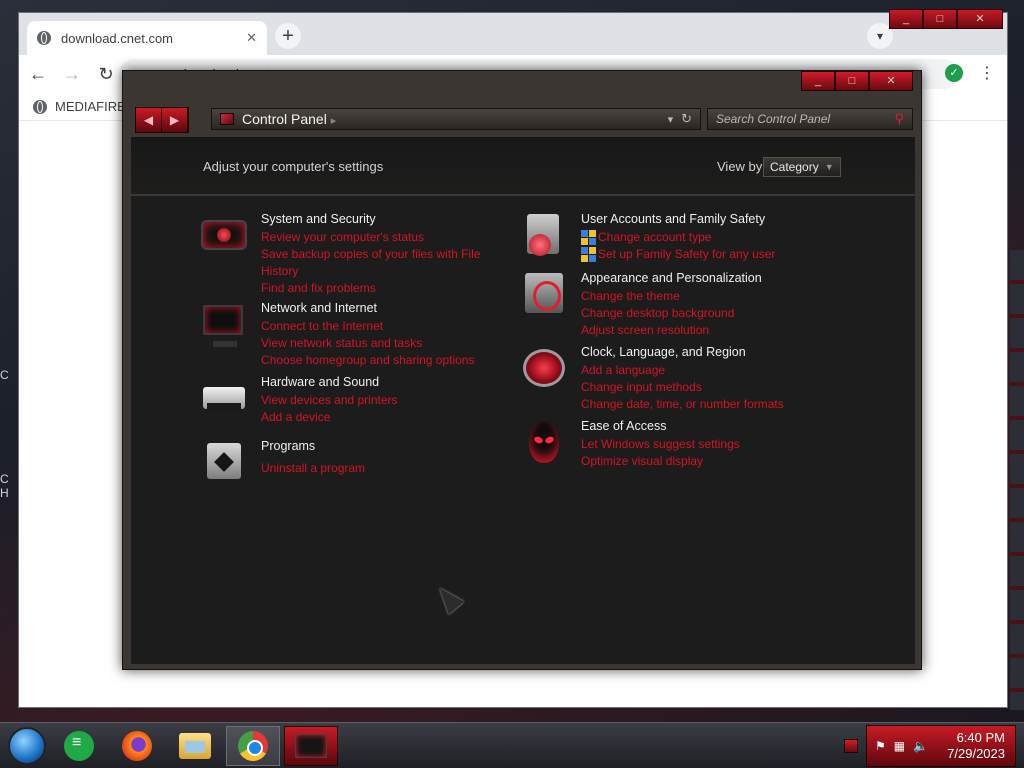  What do you see at coordinates (544, 294) in the screenshot?
I see `appearance-icon` at bounding box center [544, 294].